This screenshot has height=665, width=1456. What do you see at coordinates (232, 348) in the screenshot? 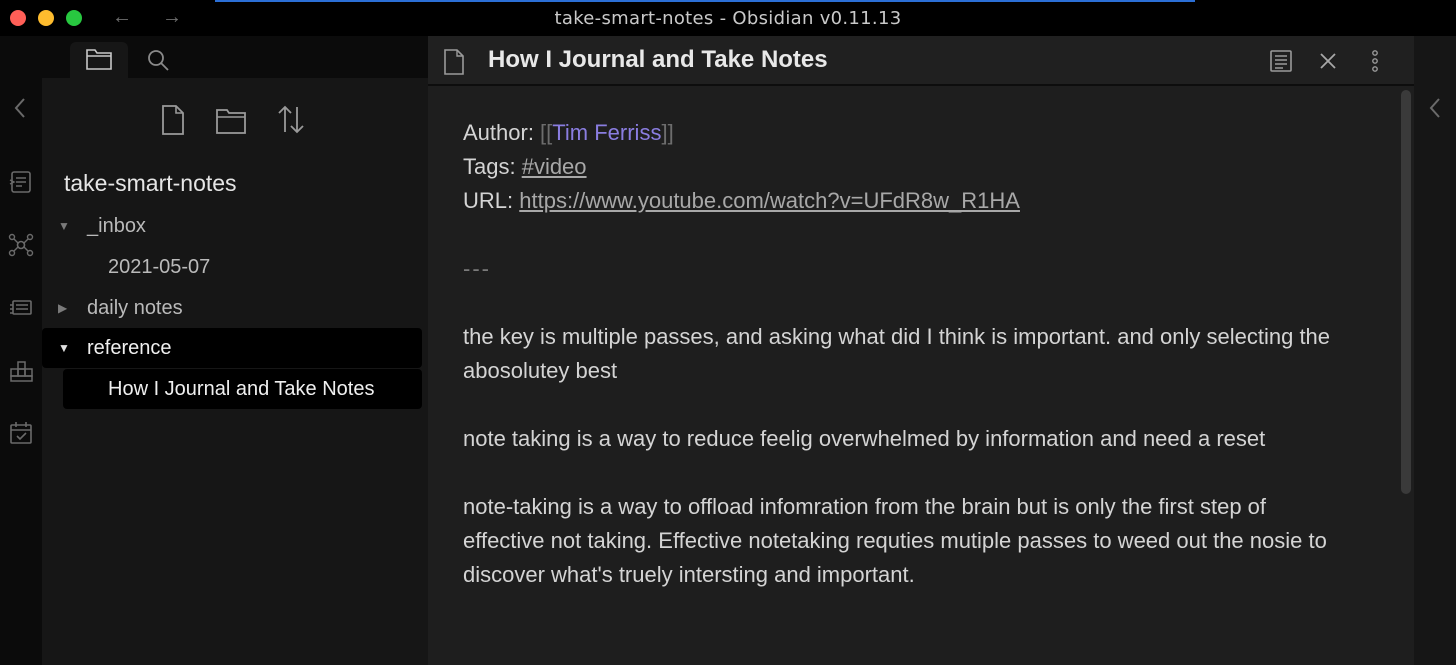
I see `folder-reference: ▼ reference` at bounding box center [232, 348].